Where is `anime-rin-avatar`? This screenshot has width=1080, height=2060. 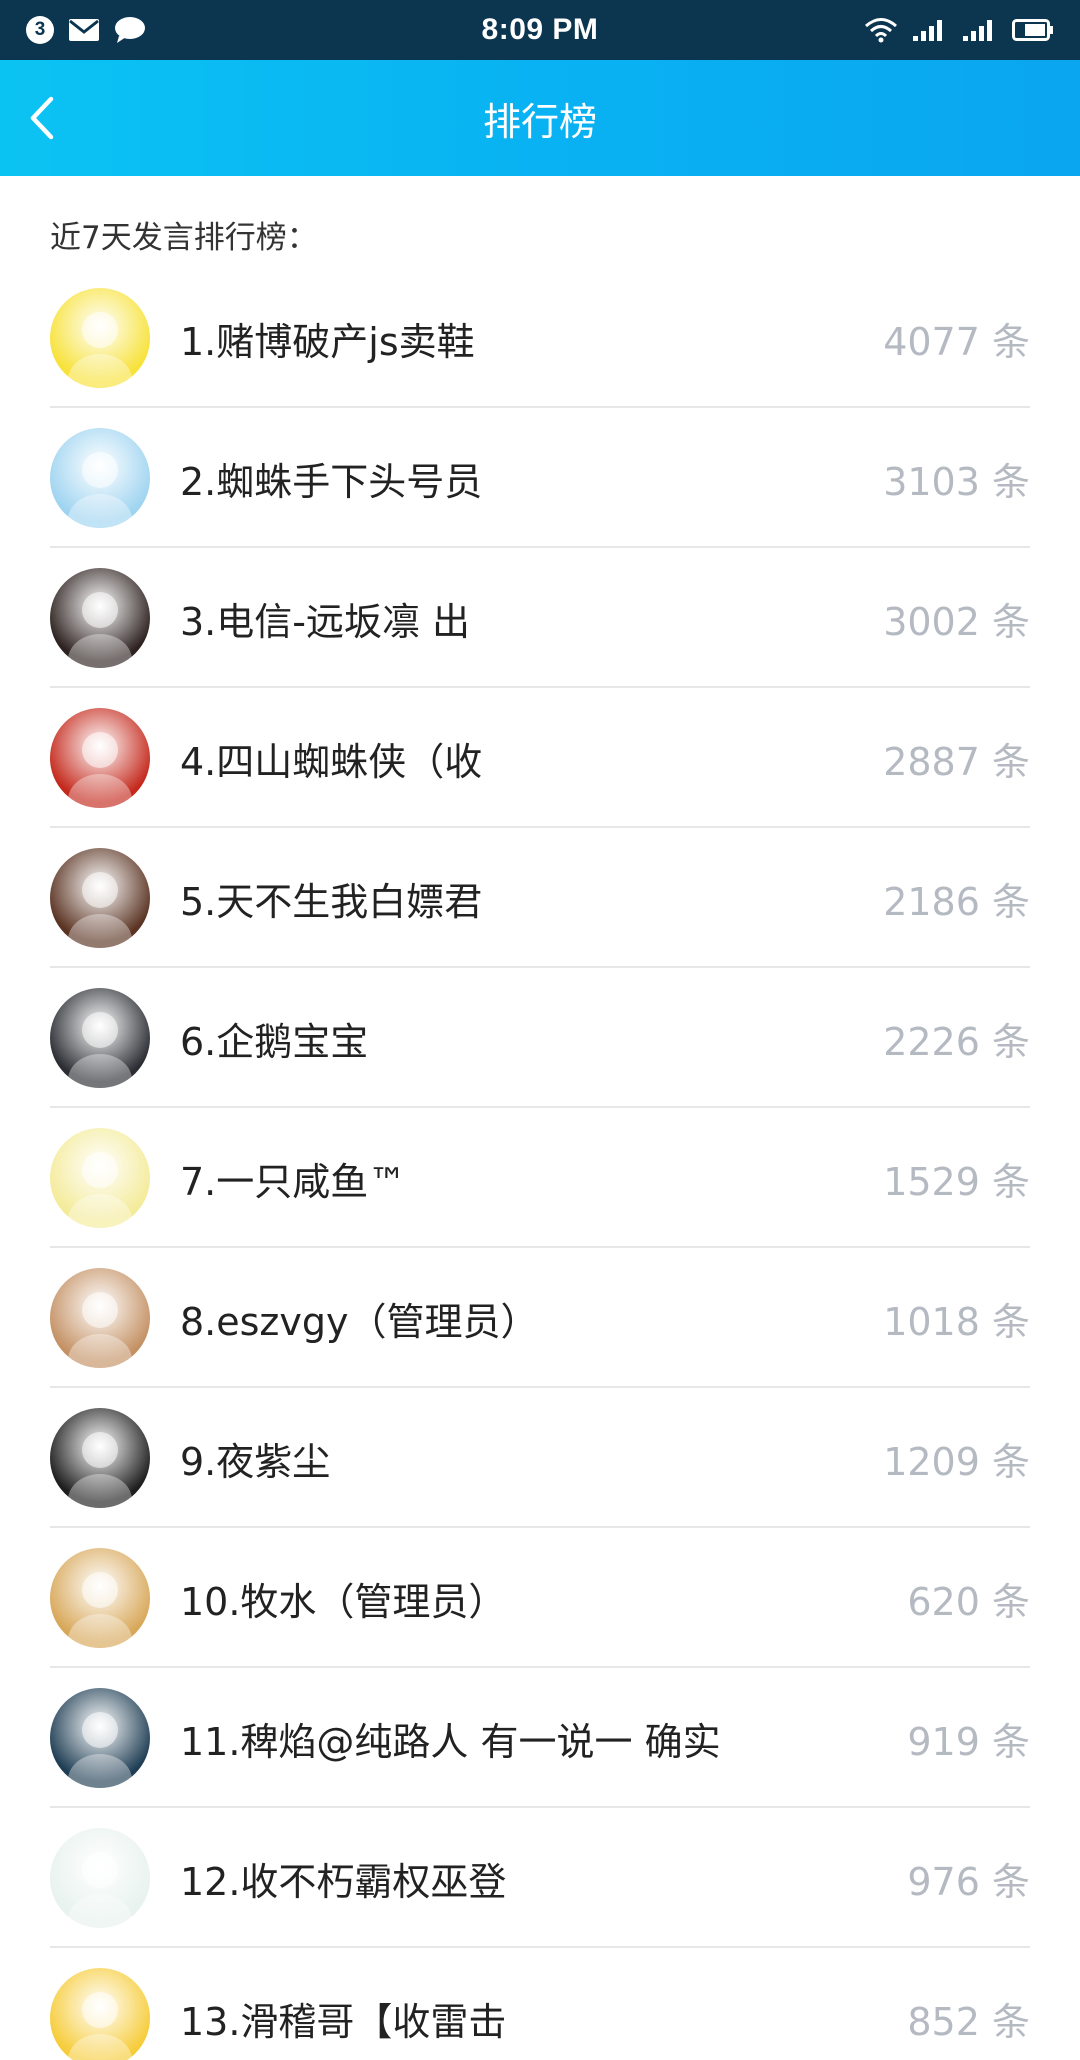
anime-rin-avatar is located at coordinates (100, 618).